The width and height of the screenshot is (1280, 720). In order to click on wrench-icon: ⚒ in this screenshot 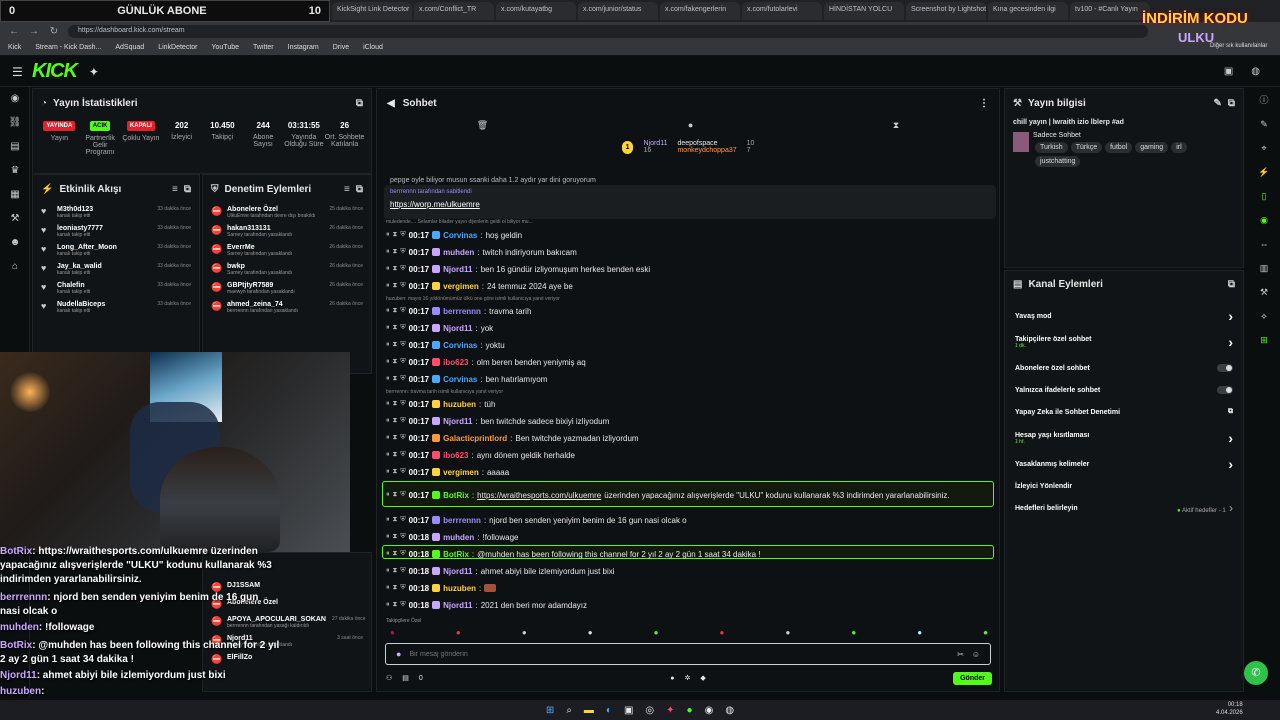, I will do `click(15, 219)`.